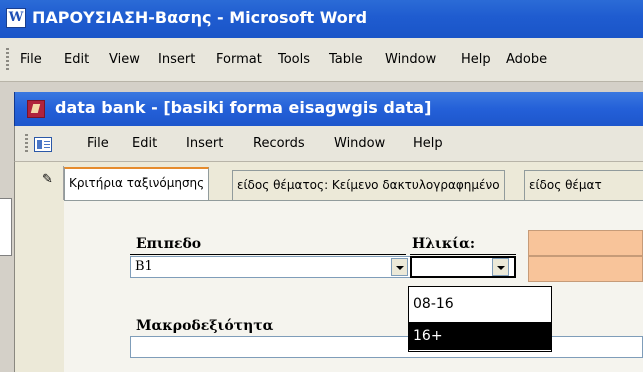 The image size is (643, 372). Describe the element at coordinates (463, 254) in the screenshot. I see `age-label-underline` at that location.